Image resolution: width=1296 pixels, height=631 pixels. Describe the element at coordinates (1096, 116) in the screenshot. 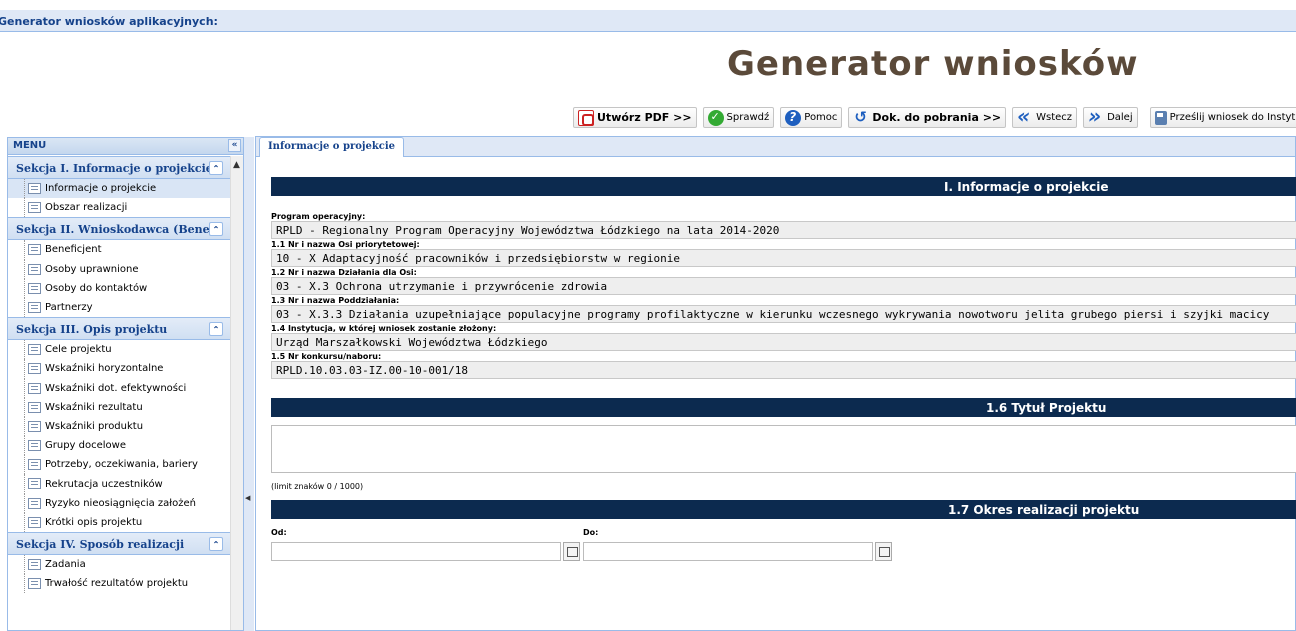

I see `double-right-arrow-icon` at that location.